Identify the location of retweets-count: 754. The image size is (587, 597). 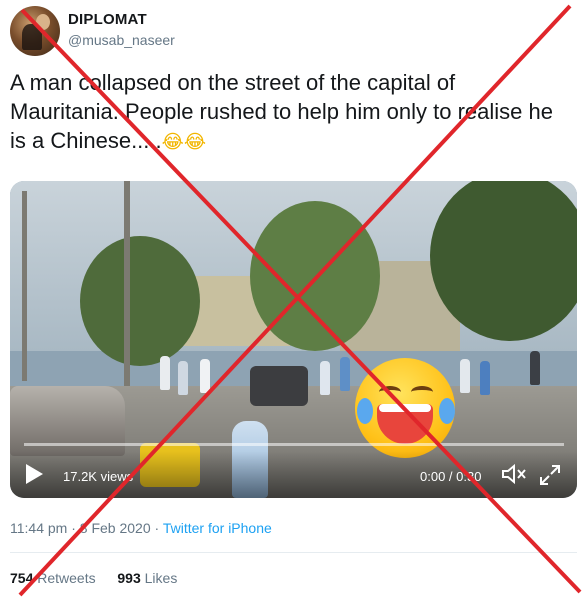
(22, 578).